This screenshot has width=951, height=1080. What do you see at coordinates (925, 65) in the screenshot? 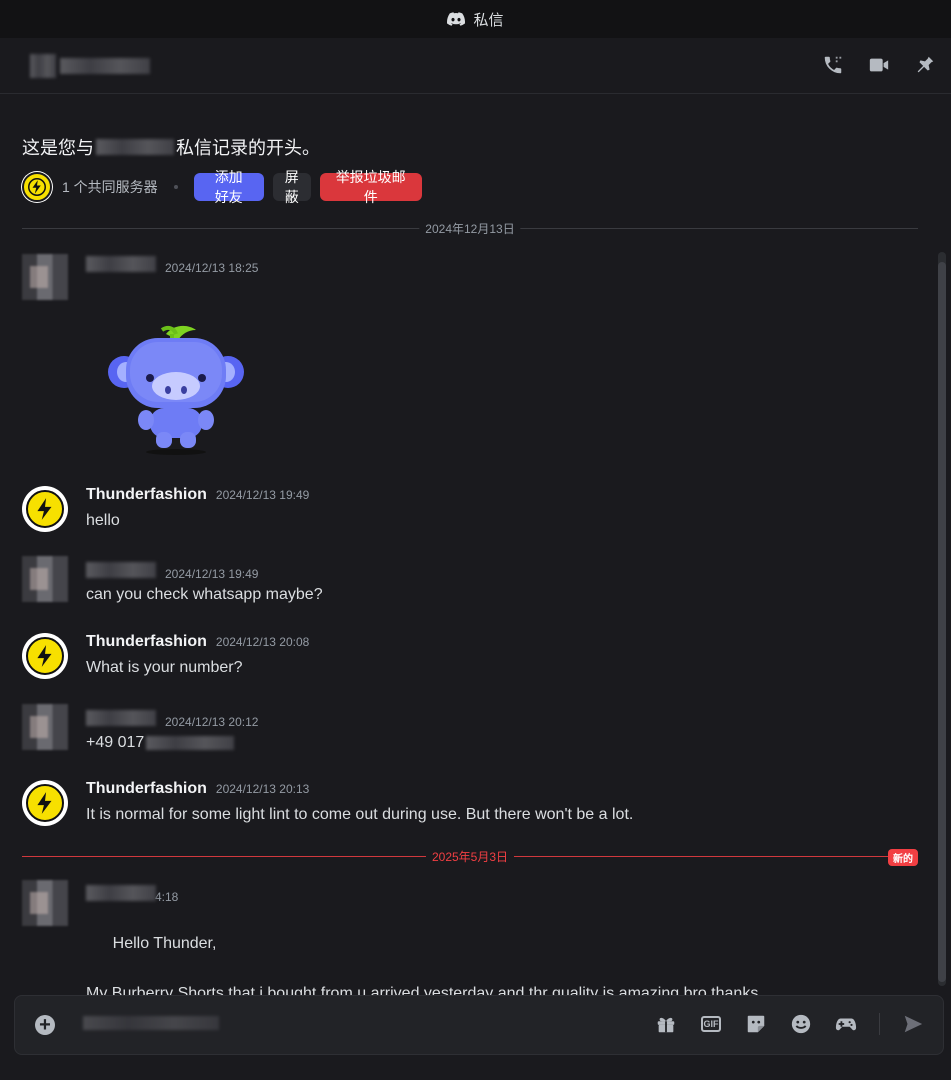
I see `pin-icon` at bounding box center [925, 65].